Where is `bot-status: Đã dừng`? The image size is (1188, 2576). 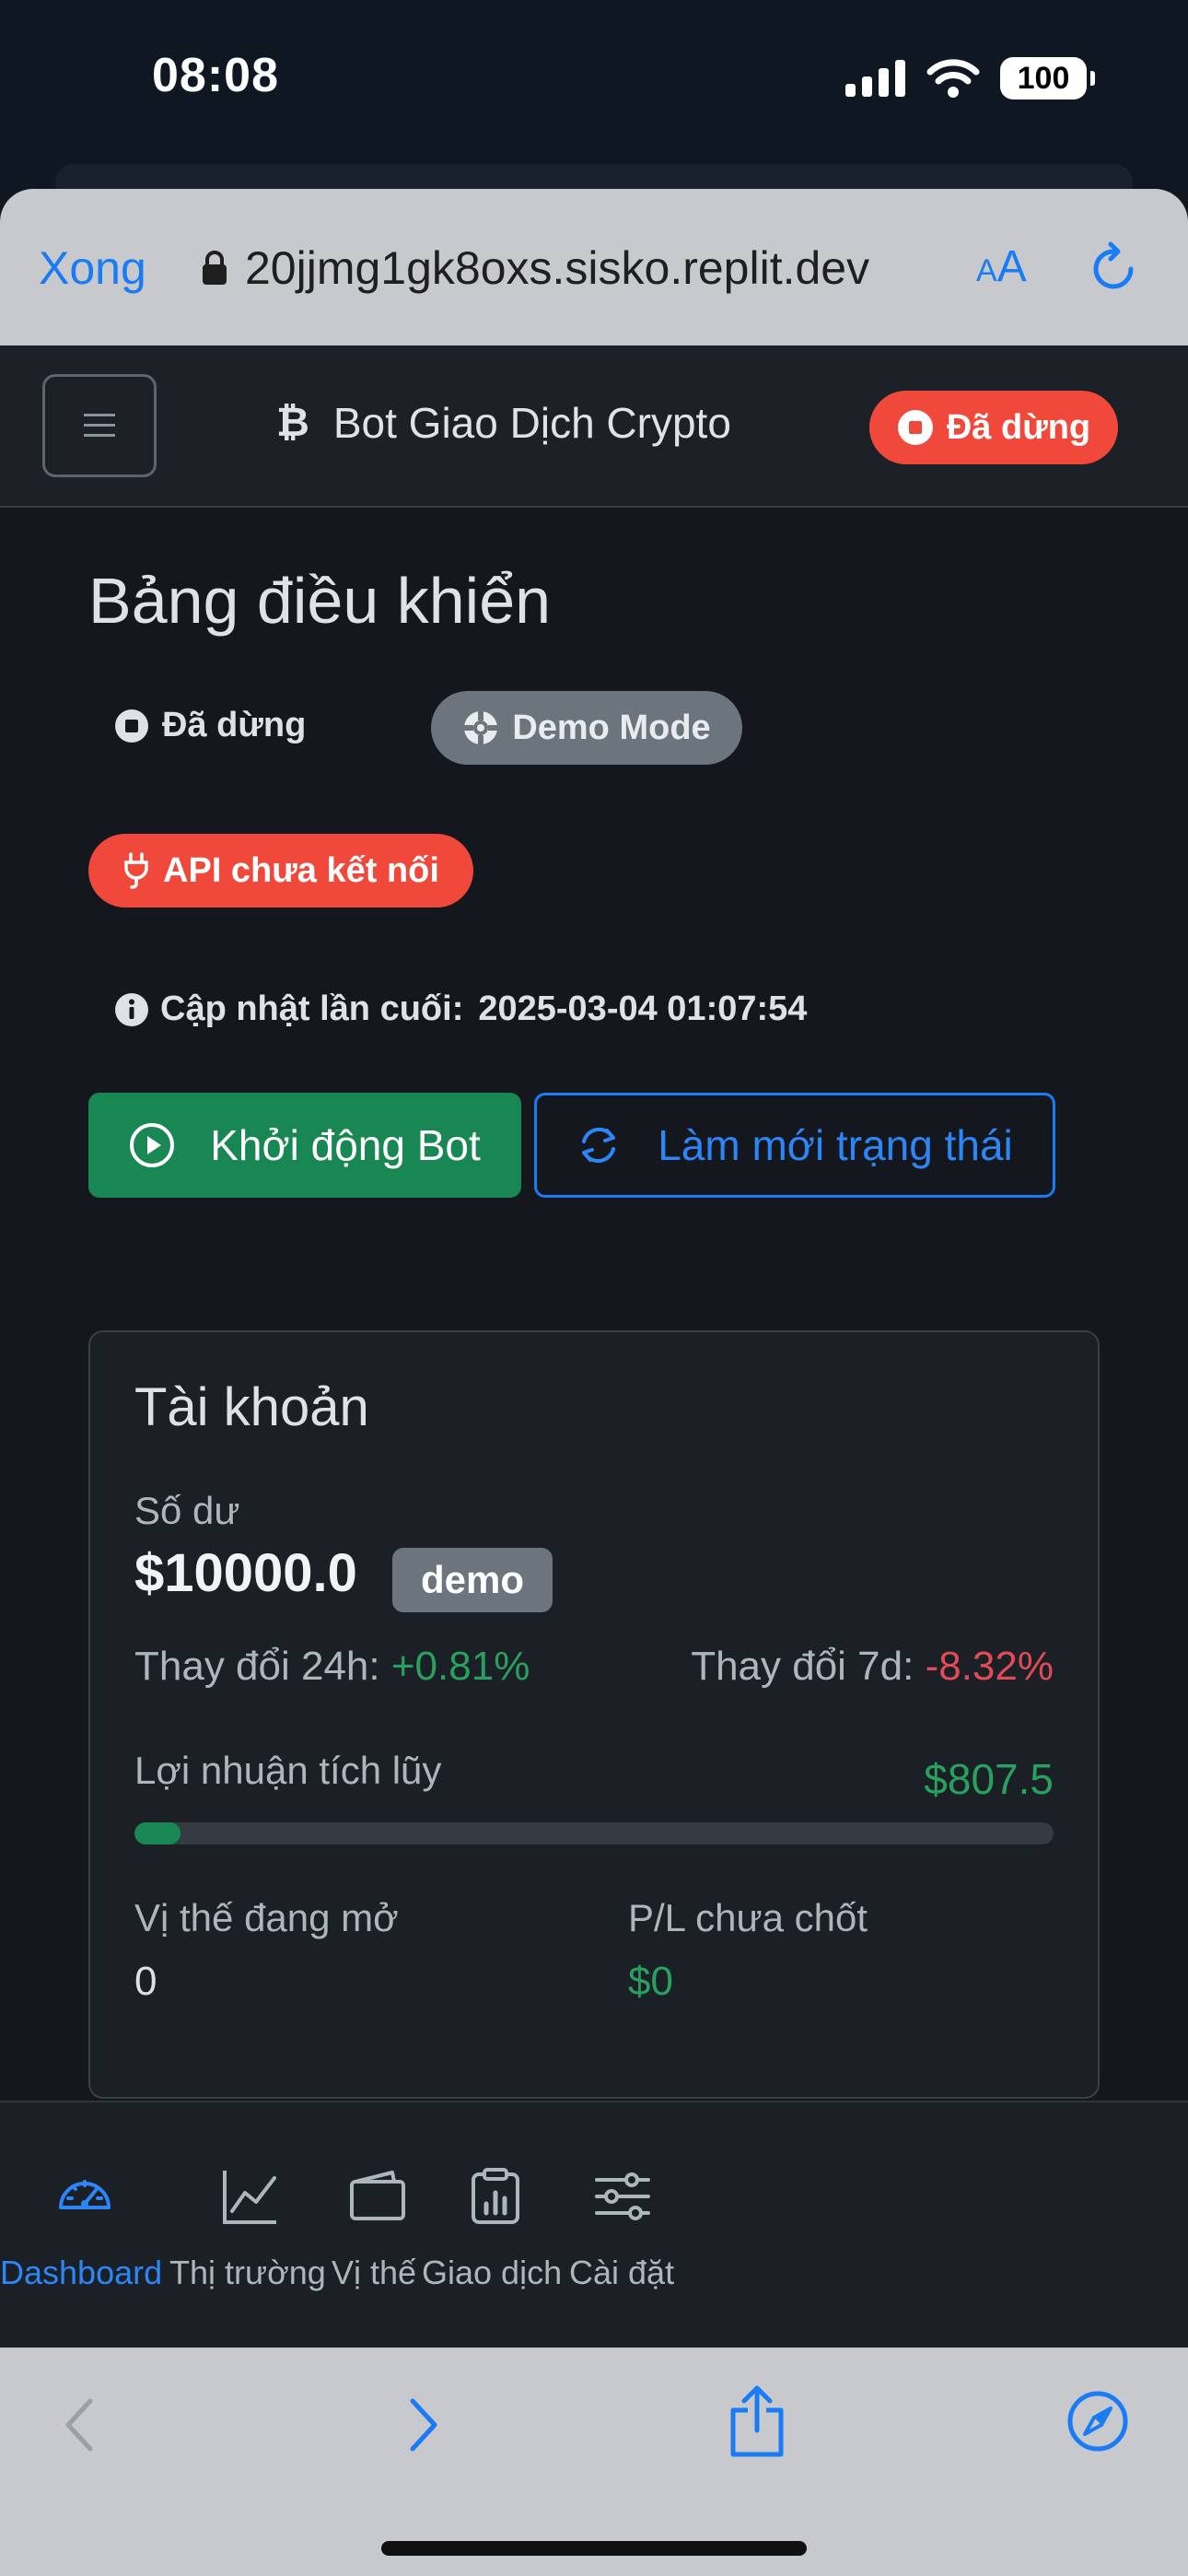
bot-status: Đã dừng is located at coordinates (210, 725).